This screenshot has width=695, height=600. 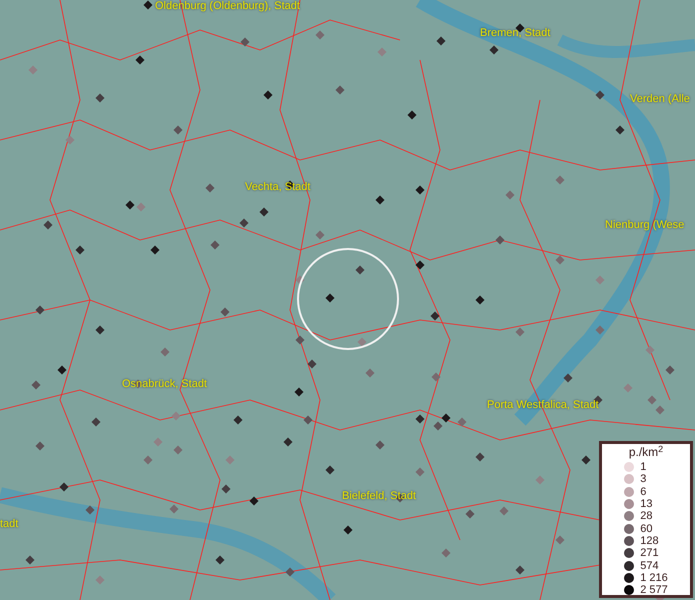 I want to click on legend-label: 574, so click(x=649, y=566).